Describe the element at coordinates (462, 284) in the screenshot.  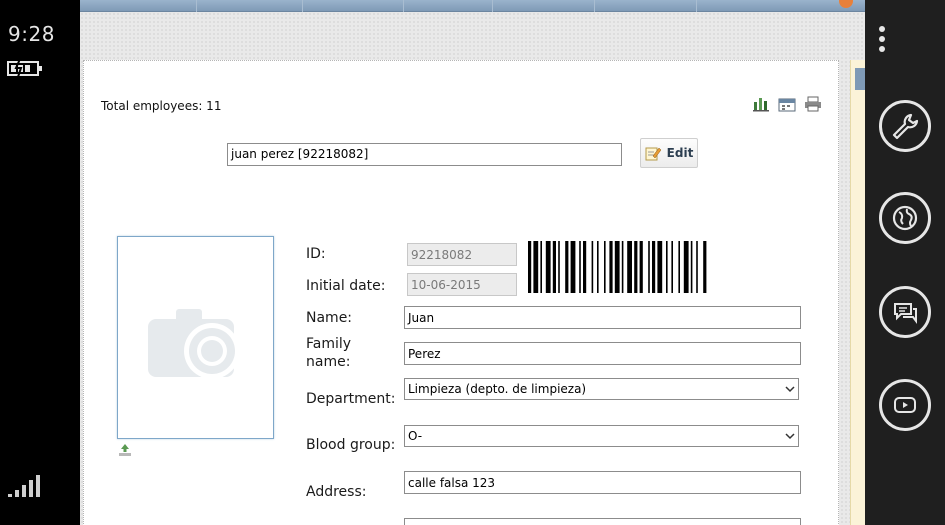
I see `initial-date-field: 10-06-2015` at that location.